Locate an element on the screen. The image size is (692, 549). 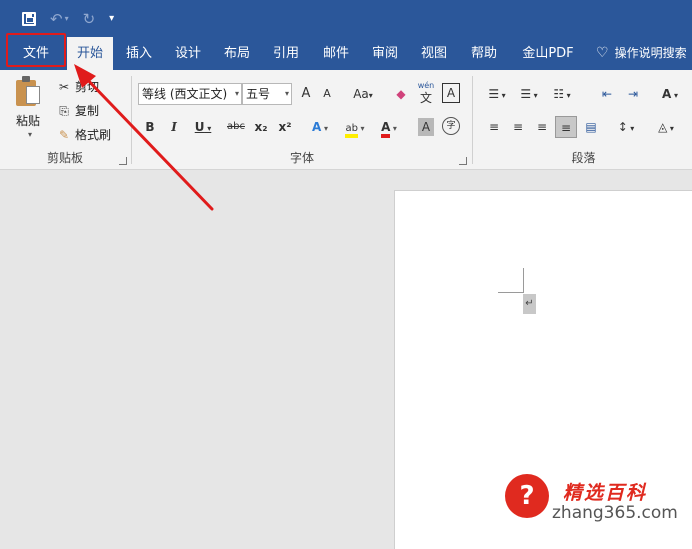
annotation-arrow is located at coordinates (144, 137).